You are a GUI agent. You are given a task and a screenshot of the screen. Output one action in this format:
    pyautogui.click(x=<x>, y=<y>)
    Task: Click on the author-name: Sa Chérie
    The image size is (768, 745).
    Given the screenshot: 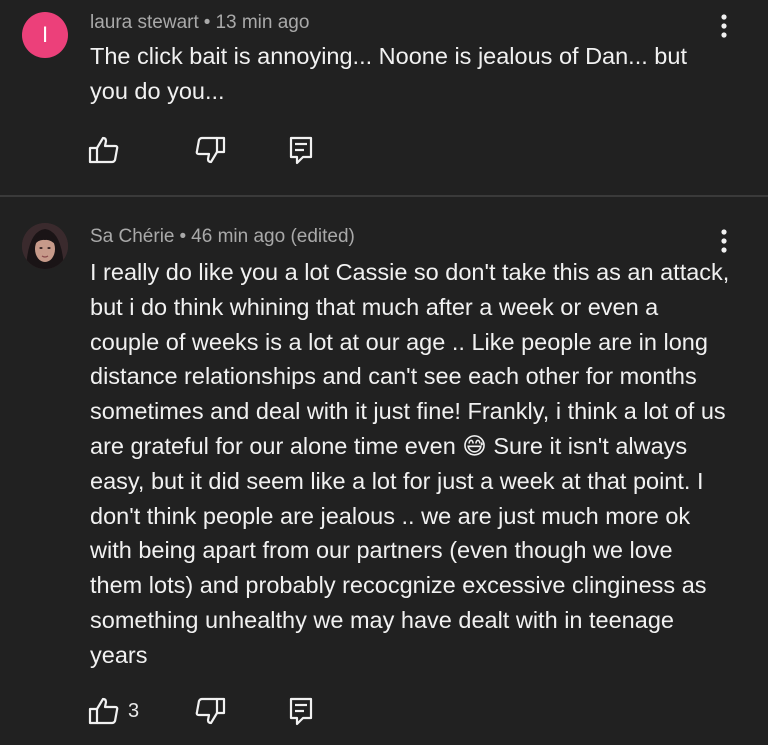 What is the action you would take?
    pyautogui.click(x=132, y=236)
    